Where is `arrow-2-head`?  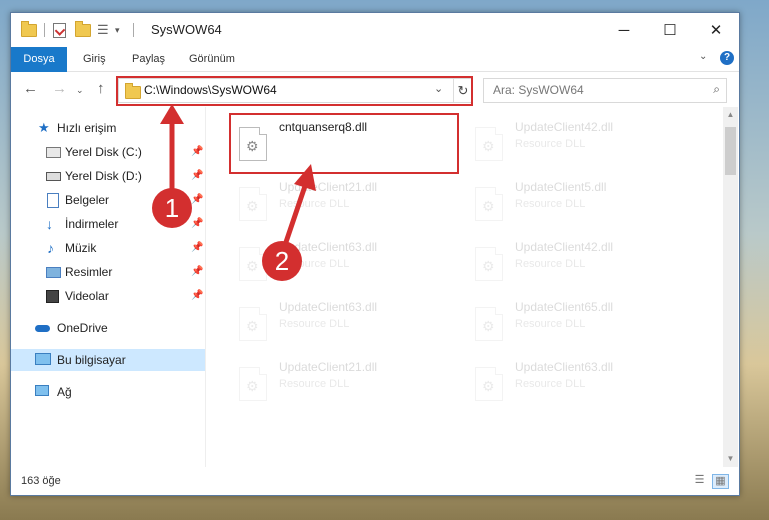 arrow-2-head is located at coordinates (305, 177).